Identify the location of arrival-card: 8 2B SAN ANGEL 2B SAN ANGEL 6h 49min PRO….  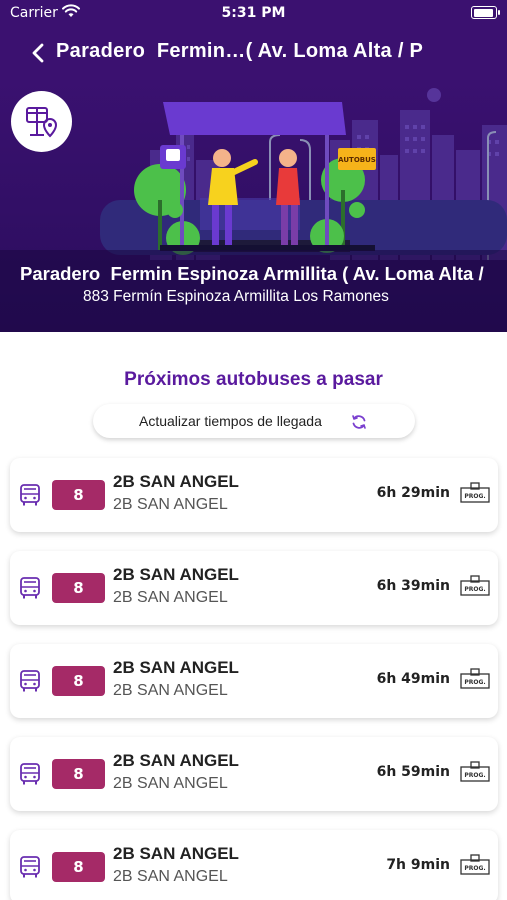
(254, 681).